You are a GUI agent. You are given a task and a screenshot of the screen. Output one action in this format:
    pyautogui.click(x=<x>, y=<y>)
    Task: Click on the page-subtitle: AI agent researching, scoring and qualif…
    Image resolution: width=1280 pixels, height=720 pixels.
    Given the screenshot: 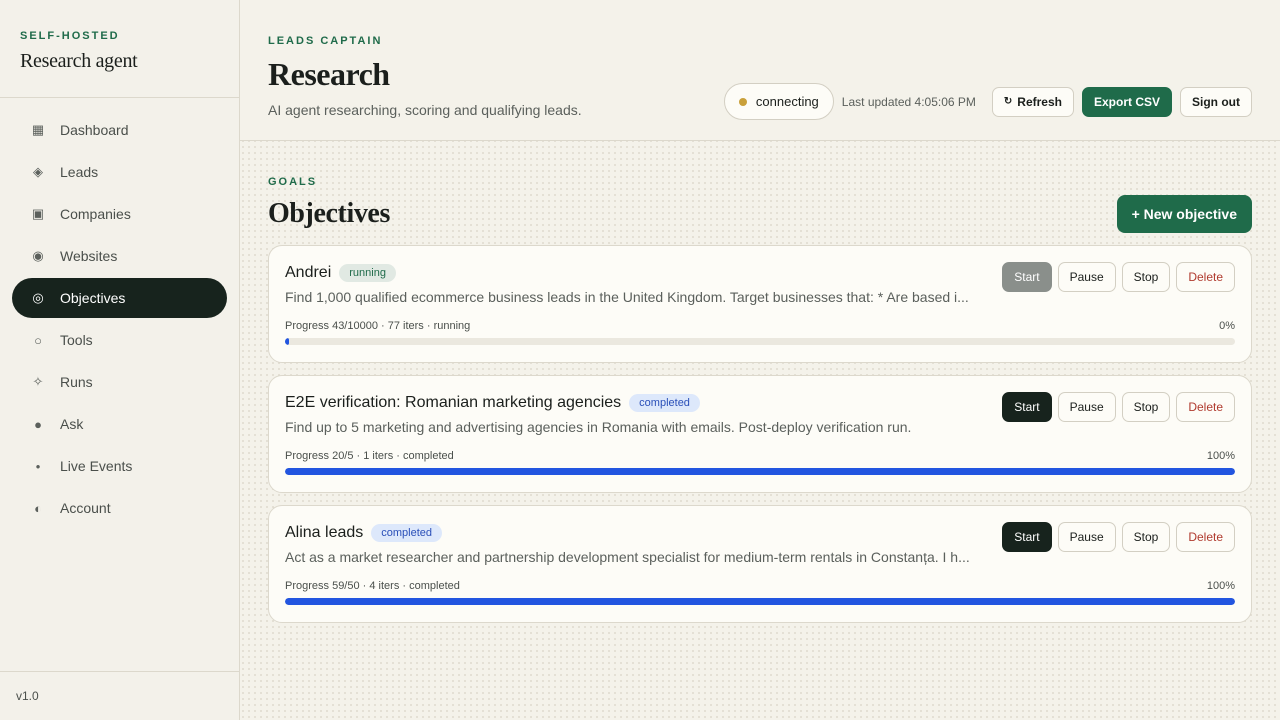 What is the action you would take?
    pyautogui.click(x=425, y=110)
    